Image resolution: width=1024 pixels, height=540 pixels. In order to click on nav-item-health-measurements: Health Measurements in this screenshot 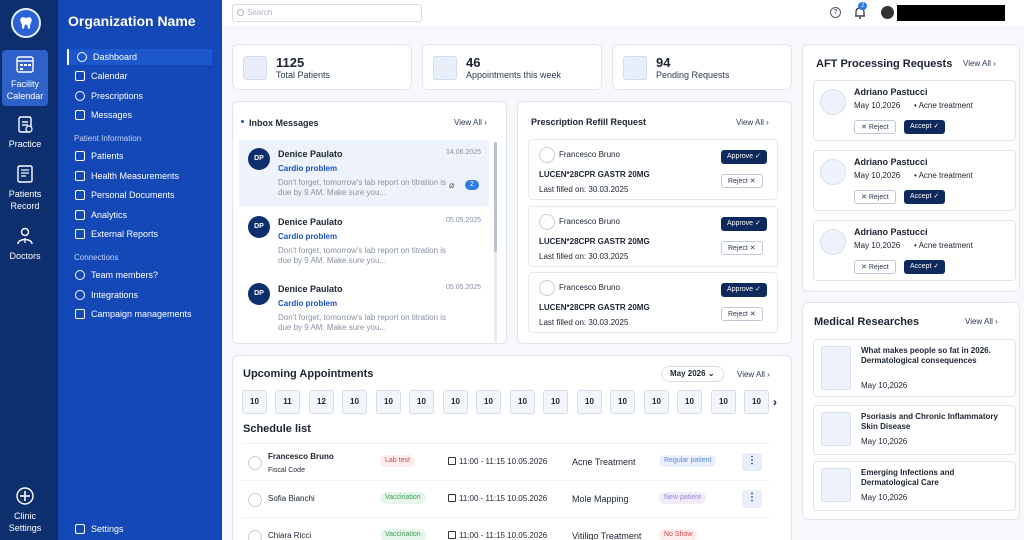, I will do `click(139, 176)`.